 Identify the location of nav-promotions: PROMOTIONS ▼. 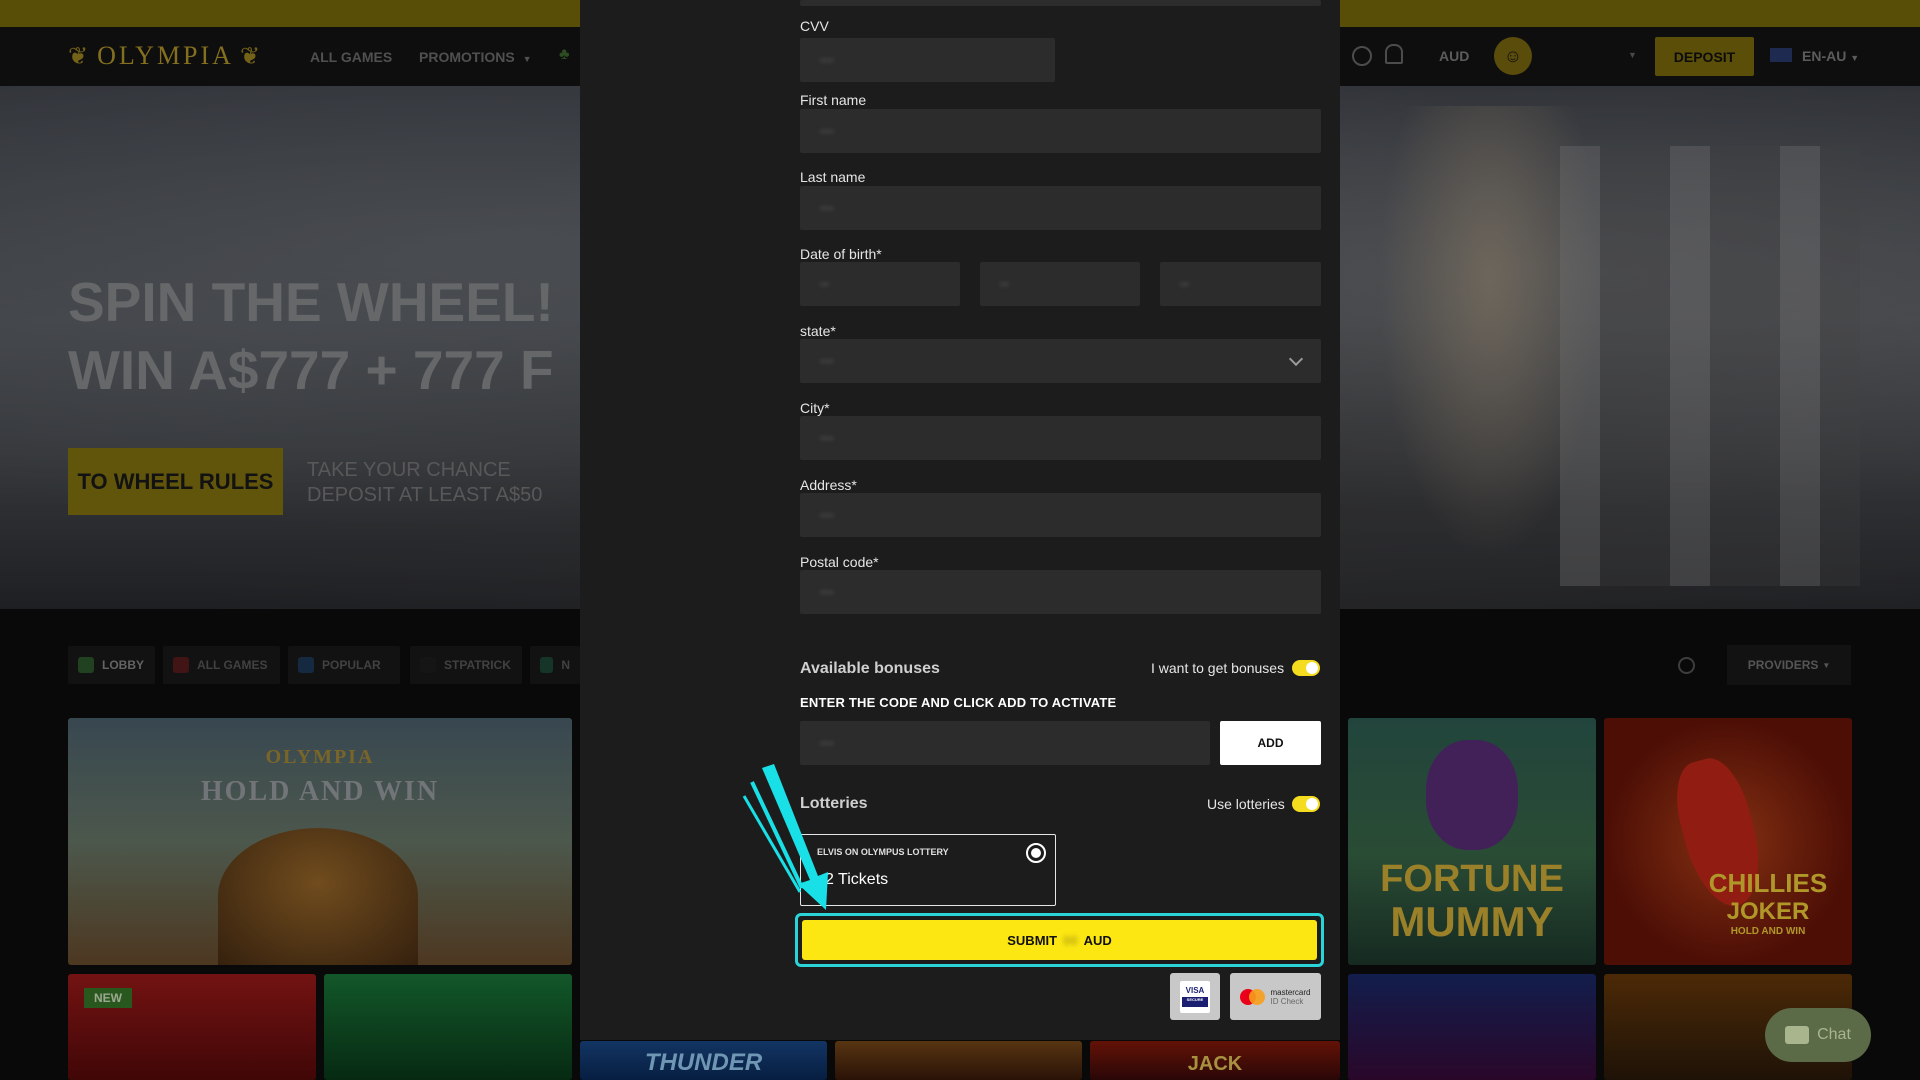
(475, 57).